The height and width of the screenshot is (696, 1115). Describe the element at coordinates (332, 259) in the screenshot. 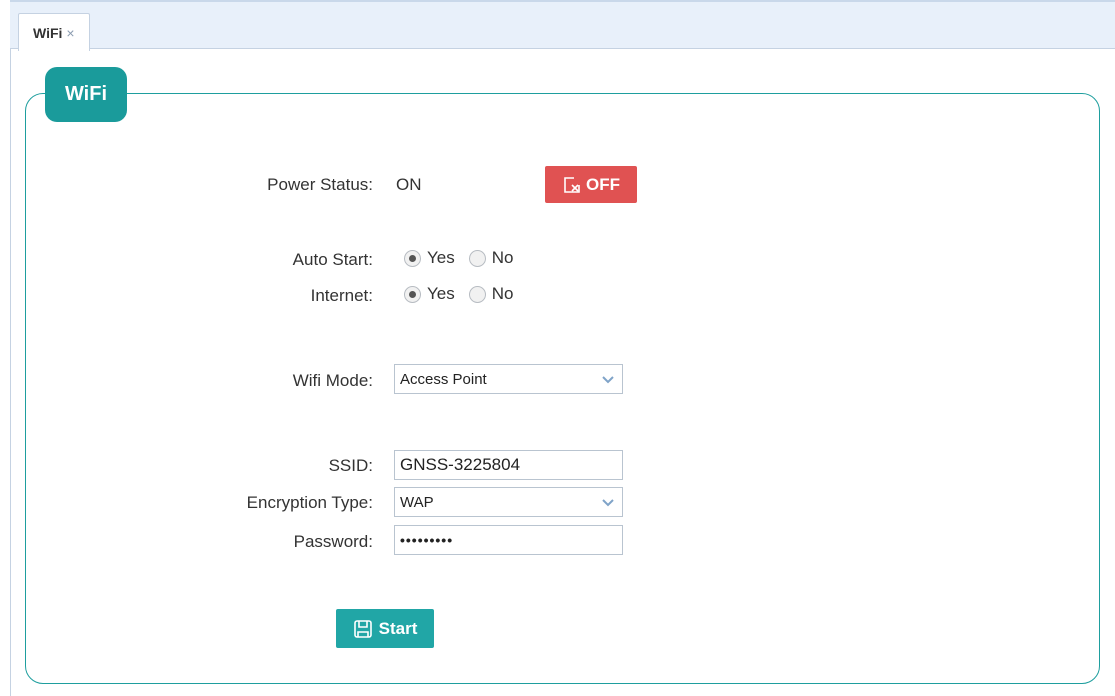

I see `auto-start-label: Auto Start:` at that location.